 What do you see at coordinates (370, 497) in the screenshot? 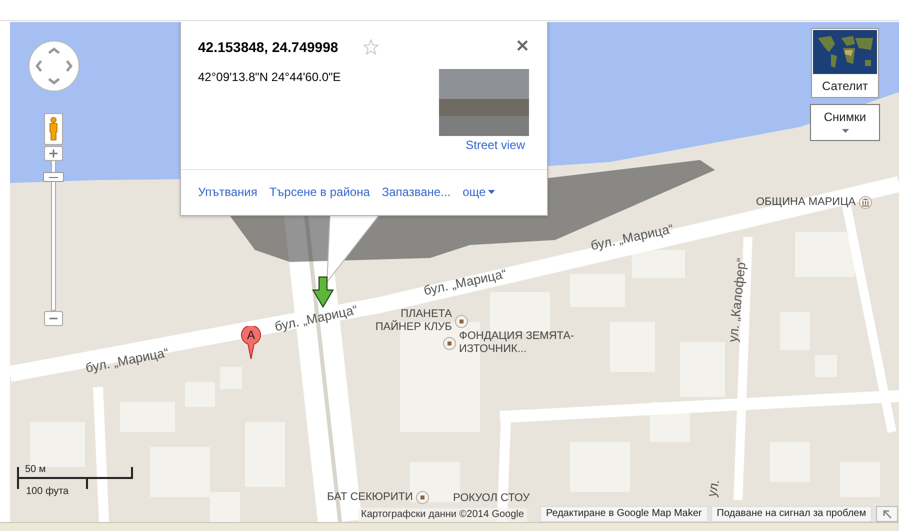
I see `place-label: БАТ СЕКЮРИТИ` at bounding box center [370, 497].